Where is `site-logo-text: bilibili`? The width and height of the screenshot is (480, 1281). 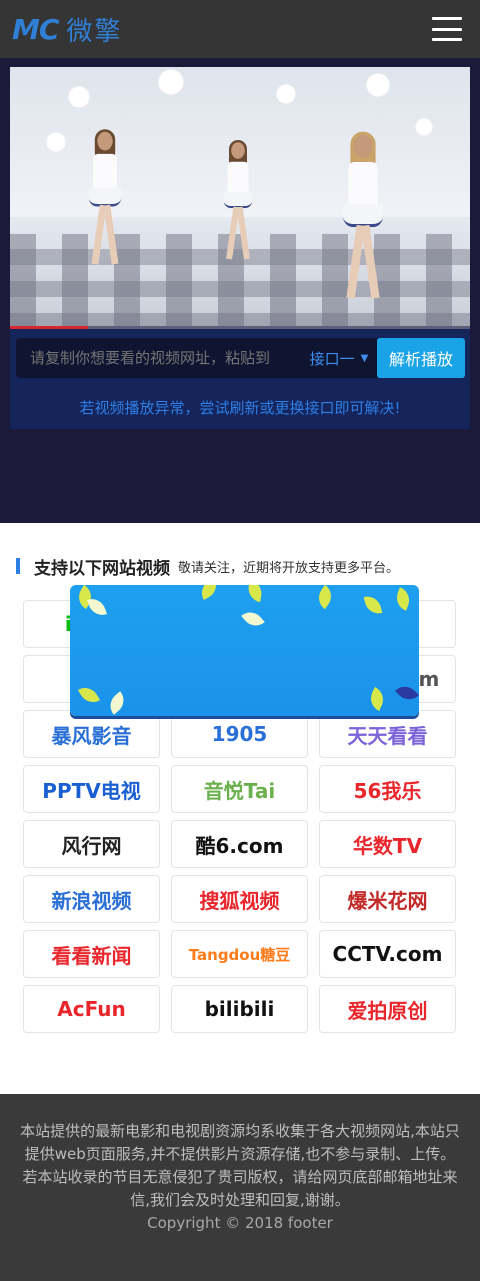
site-logo-text: bilibili is located at coordinates (239, 1009).